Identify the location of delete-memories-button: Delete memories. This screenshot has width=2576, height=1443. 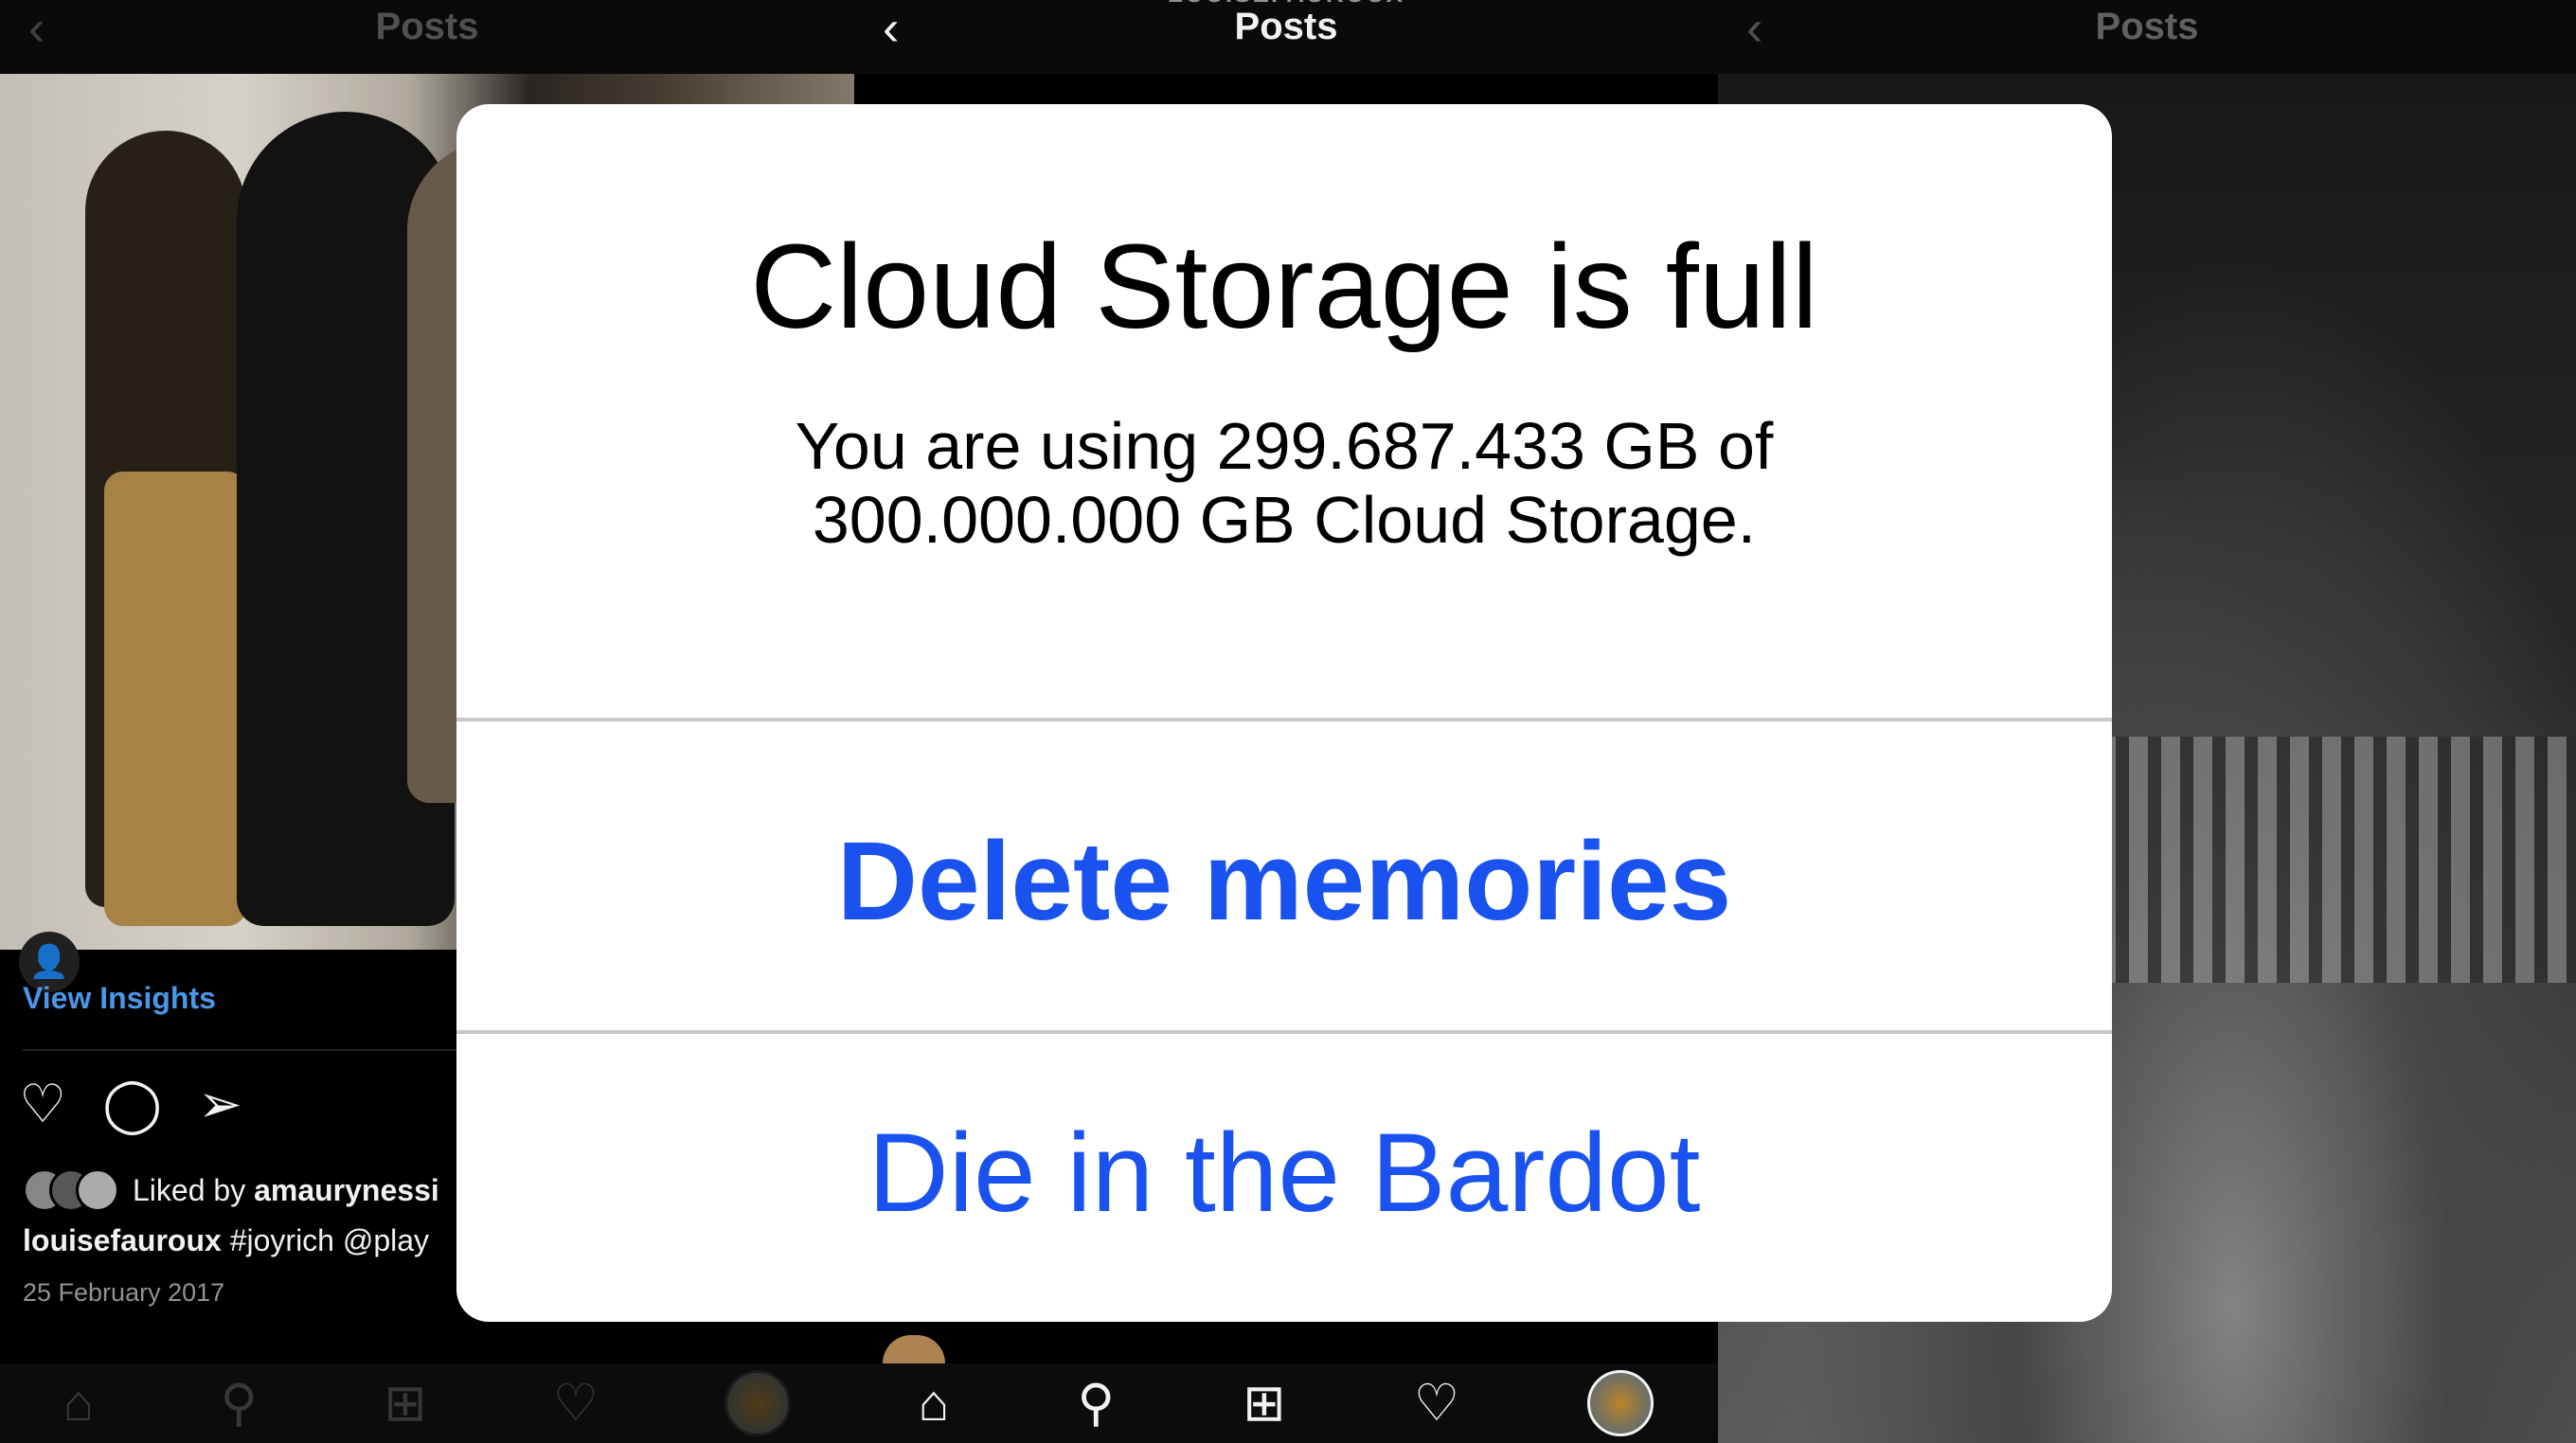
(1284, 881).